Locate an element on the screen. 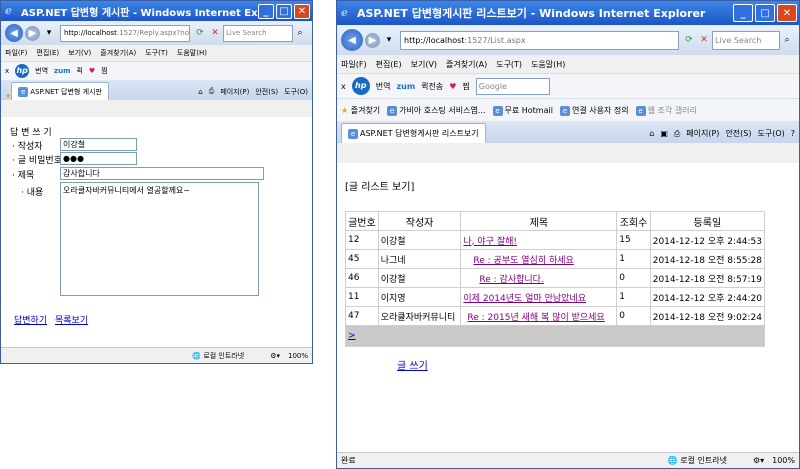  favorites-button: ★ 즐겨찾기 is located at coordinates (360, 110).